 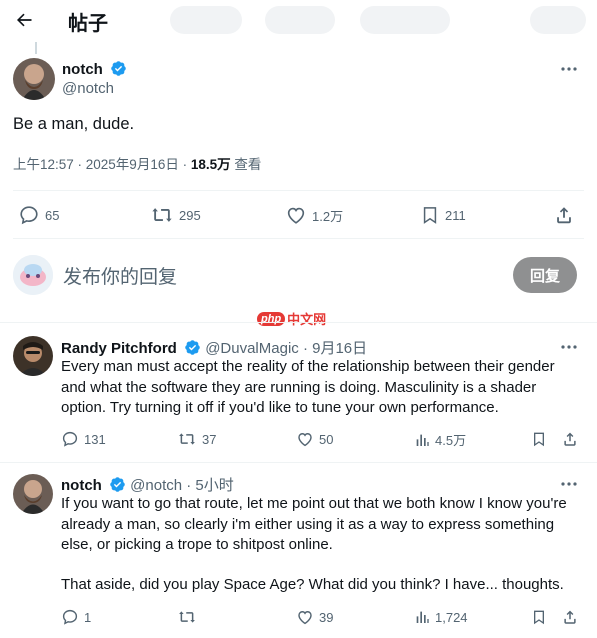 I want to click on reply-action: 1, so click(x=76, y=617).